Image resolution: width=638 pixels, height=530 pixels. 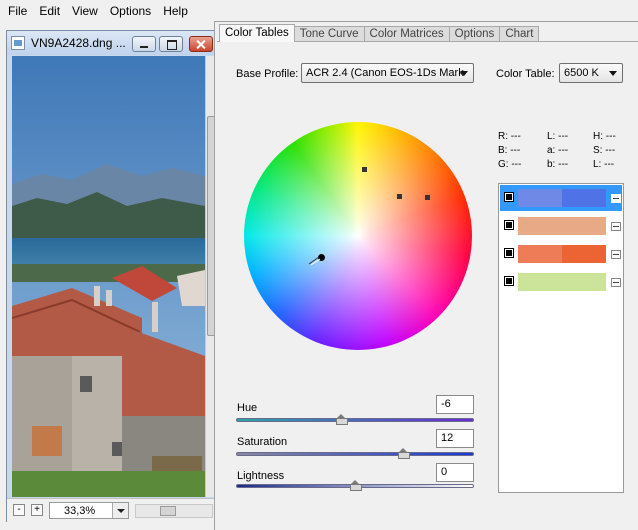 I want to click on drag-handle-icon, so click(x=314, y=261).